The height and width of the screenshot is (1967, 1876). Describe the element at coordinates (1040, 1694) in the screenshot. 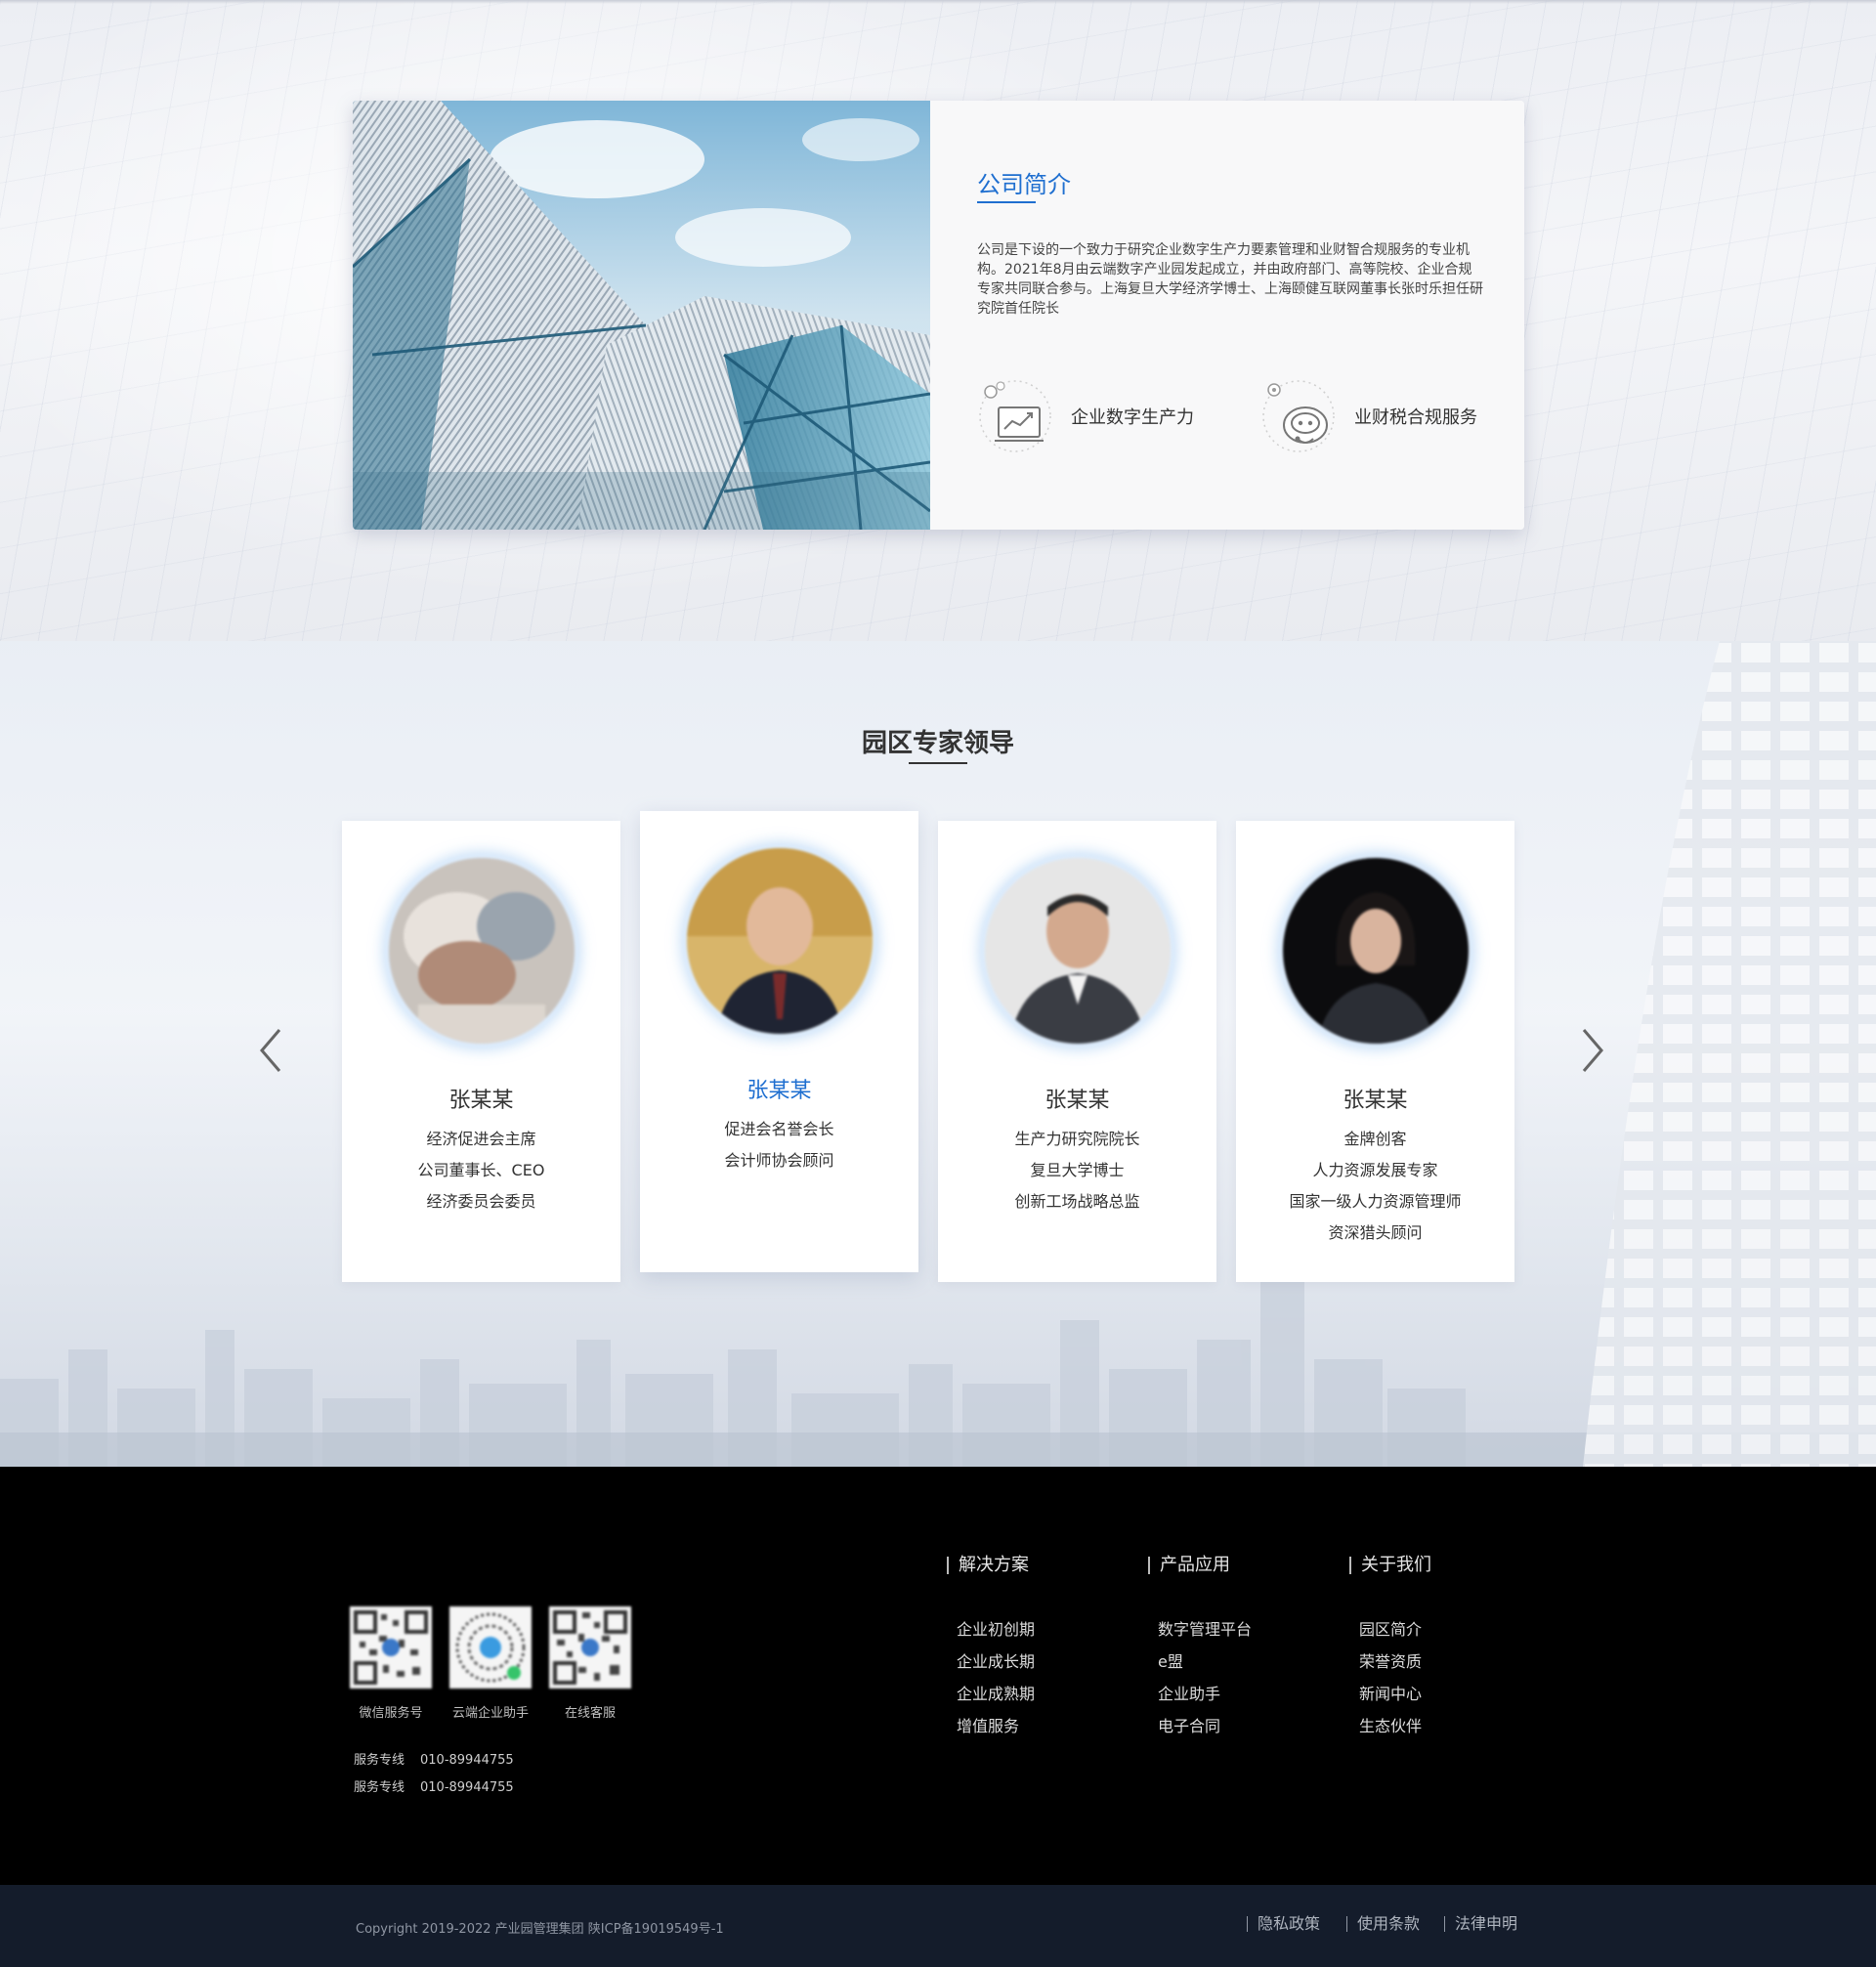

I see `footer-link: 企业成熟期` at that location.